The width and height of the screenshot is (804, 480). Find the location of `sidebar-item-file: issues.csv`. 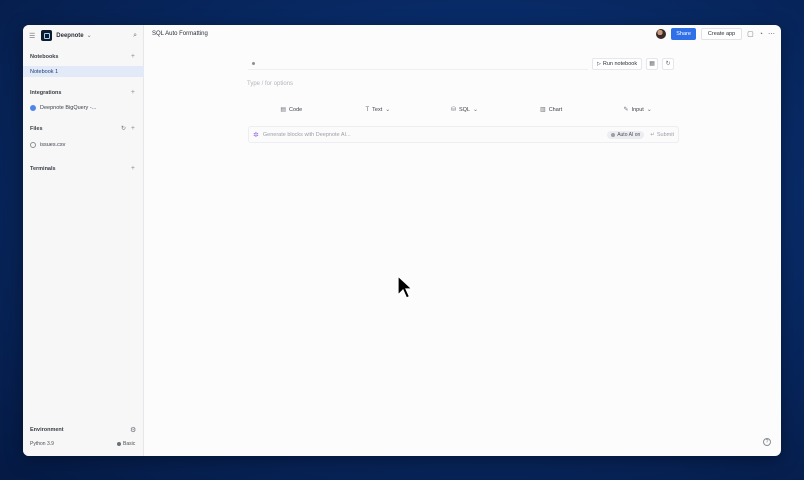

sidebar-item-file: issues.csv is located at coordinates (83, 144).